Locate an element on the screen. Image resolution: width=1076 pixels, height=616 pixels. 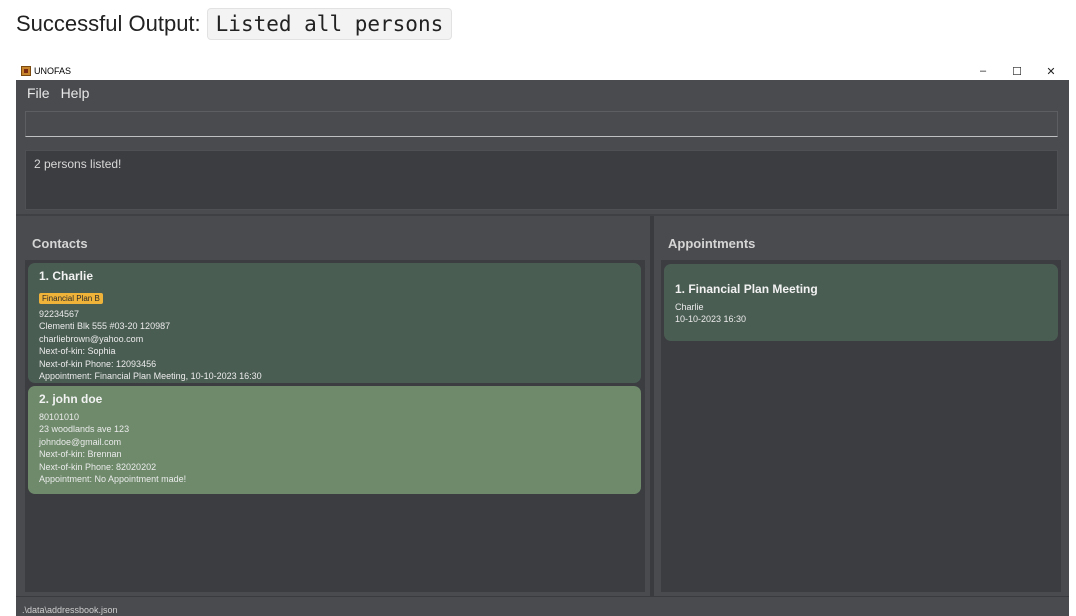
appointments-title: Appointments is located at coordinates (712, 243).